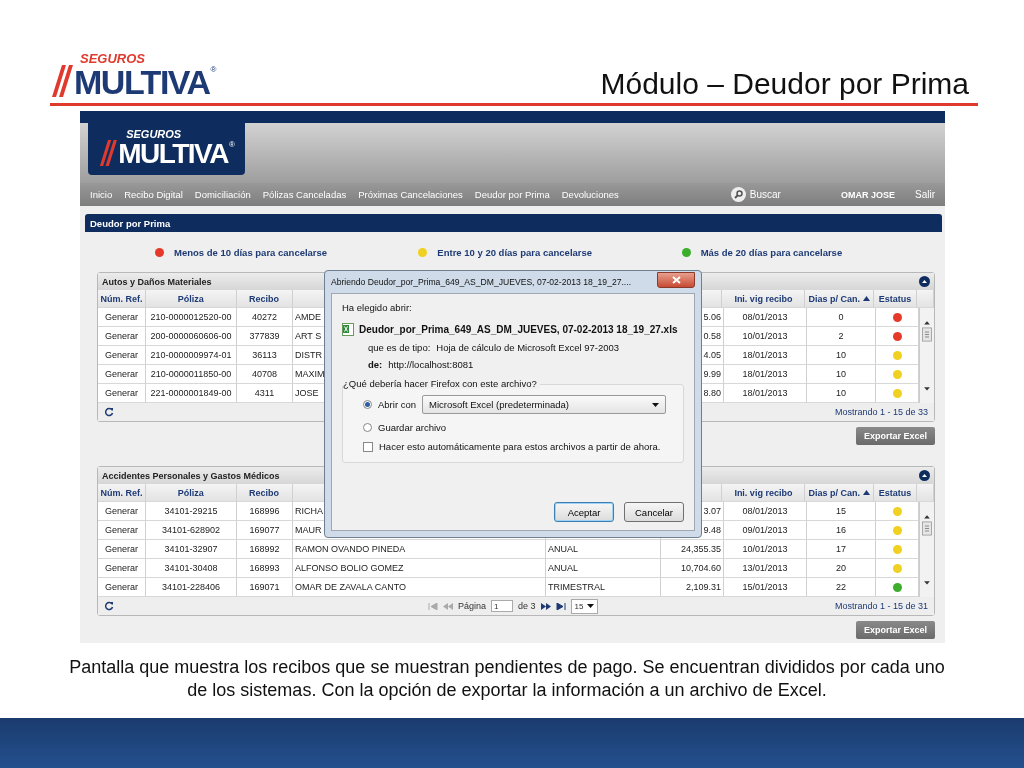 Image resolution: width=1024 pixels, height=768 pixels. What do you see at coordinates (654, 512) in the screenshot?
I see `dialog-button: Cancelar` at bounding box center [654, 512].